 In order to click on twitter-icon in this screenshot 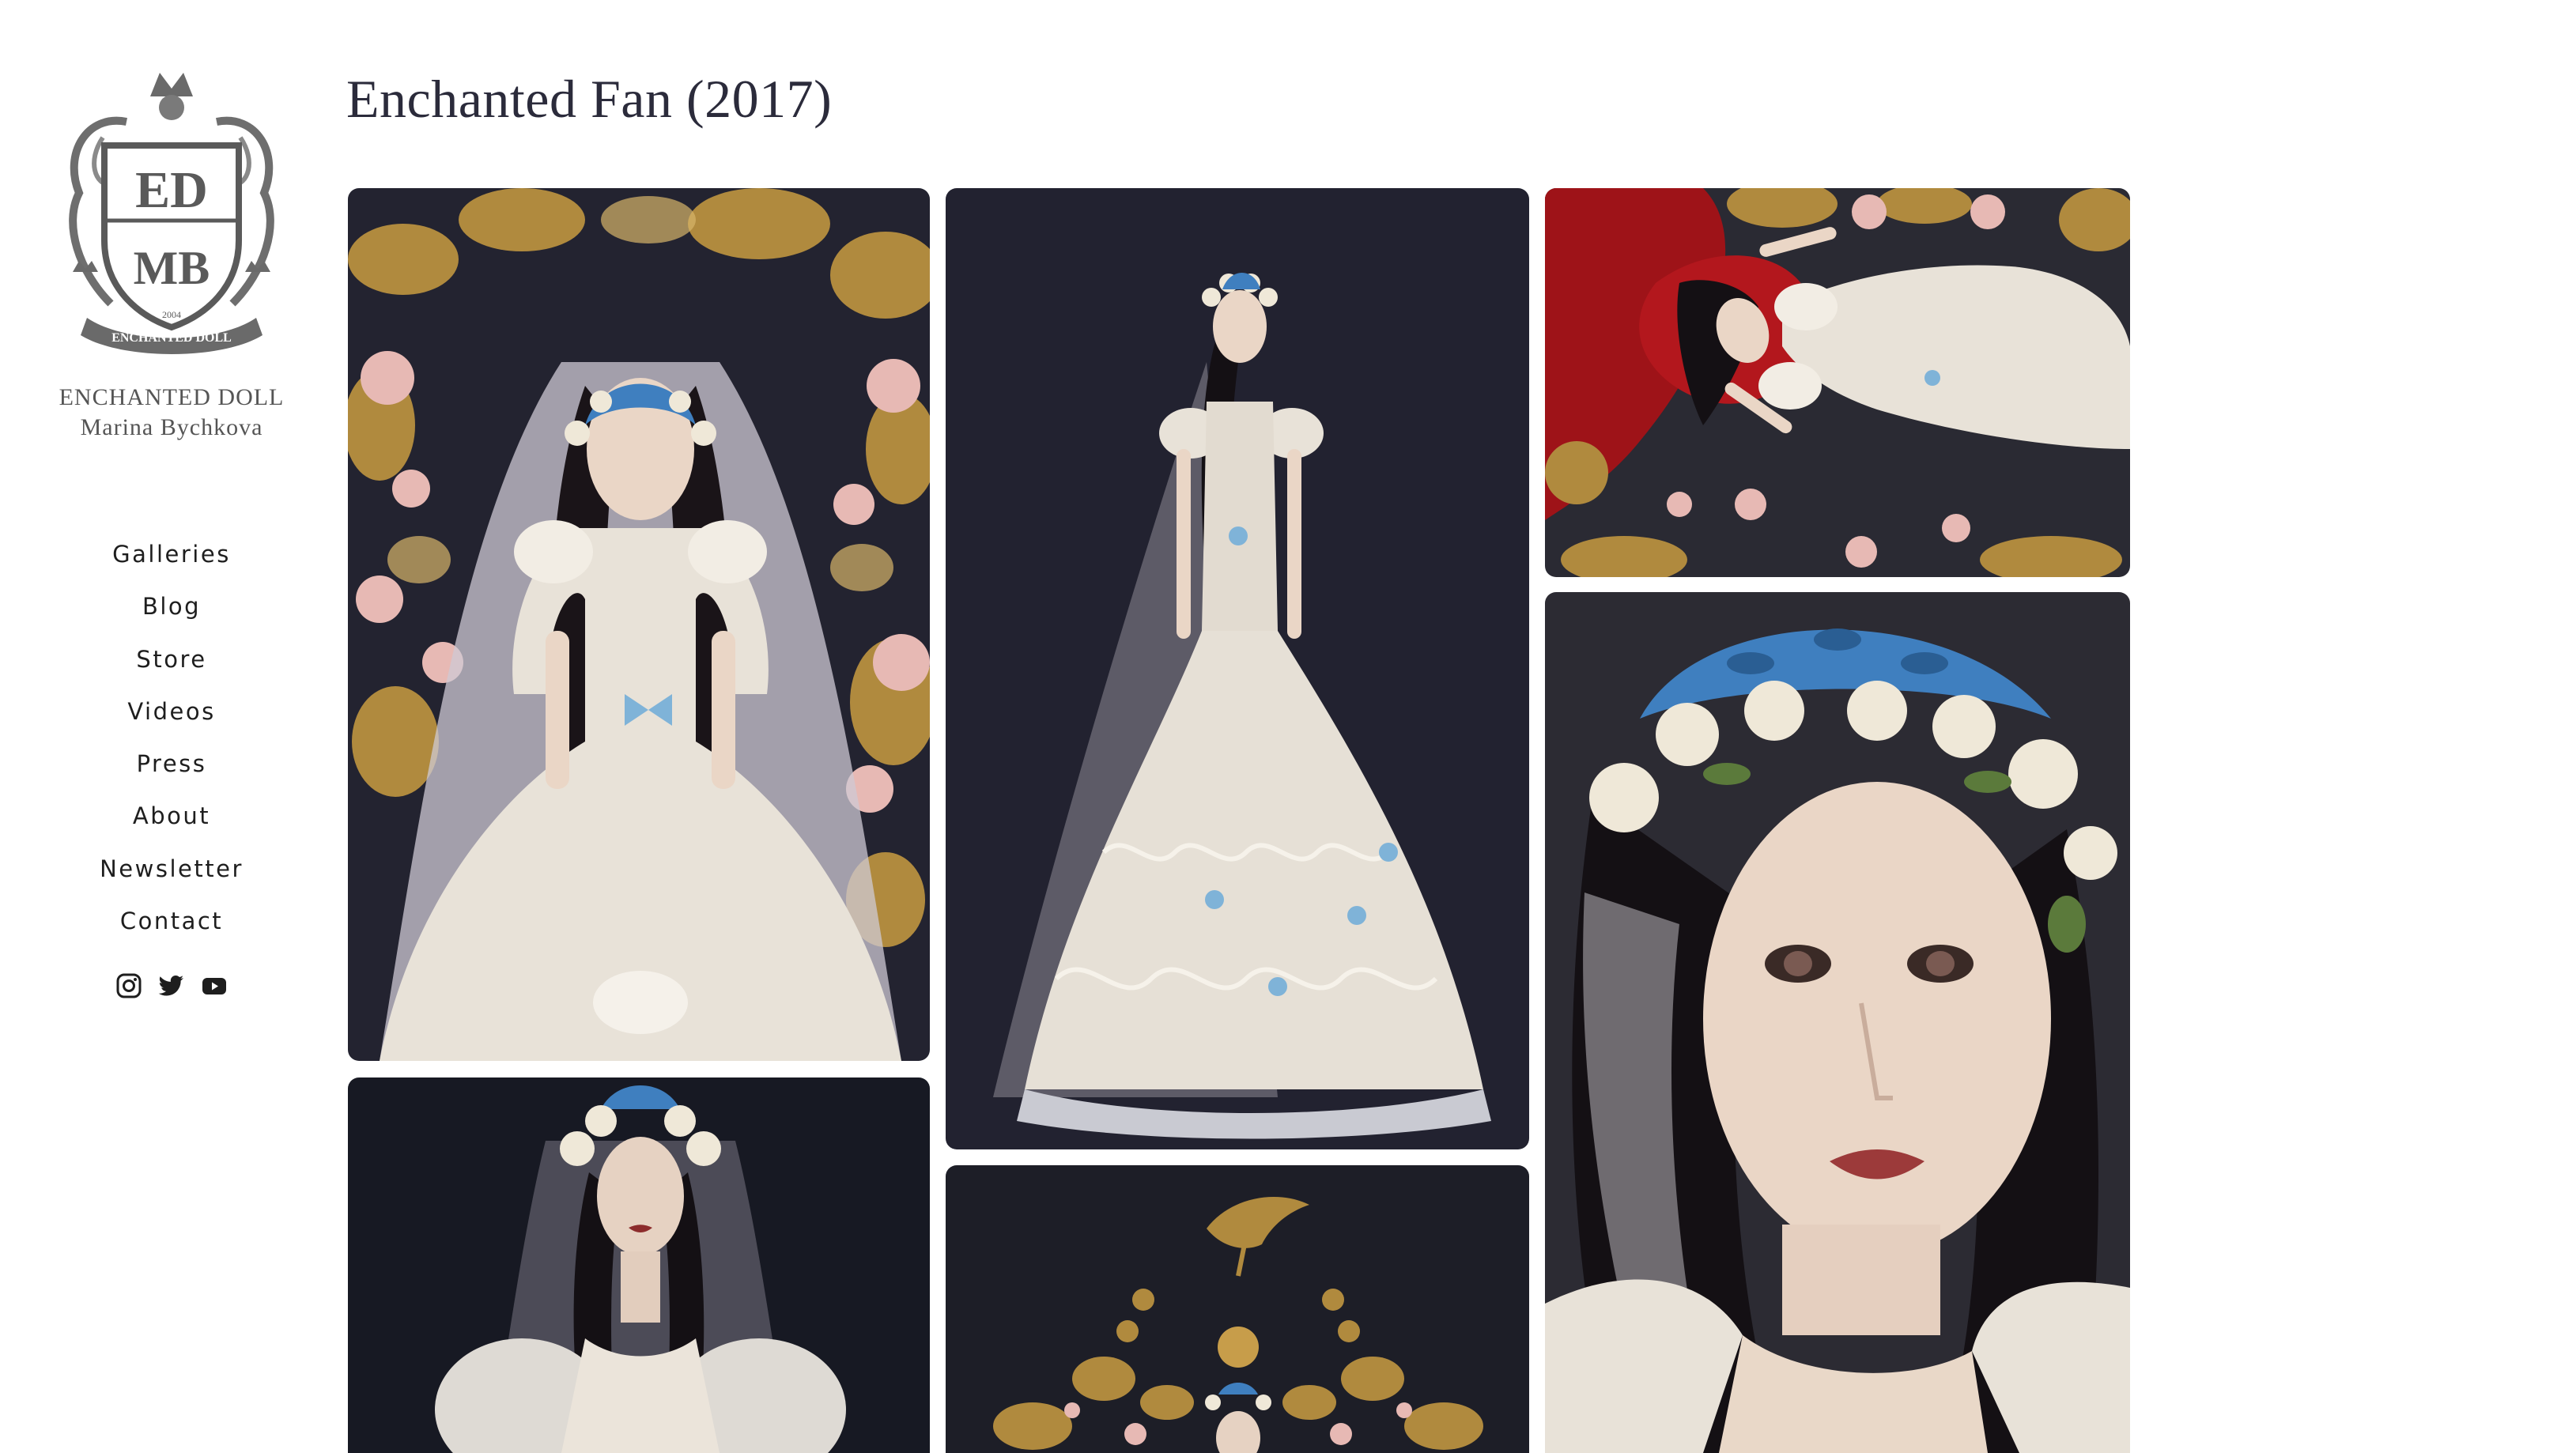, I will do `click(171, 985)`.